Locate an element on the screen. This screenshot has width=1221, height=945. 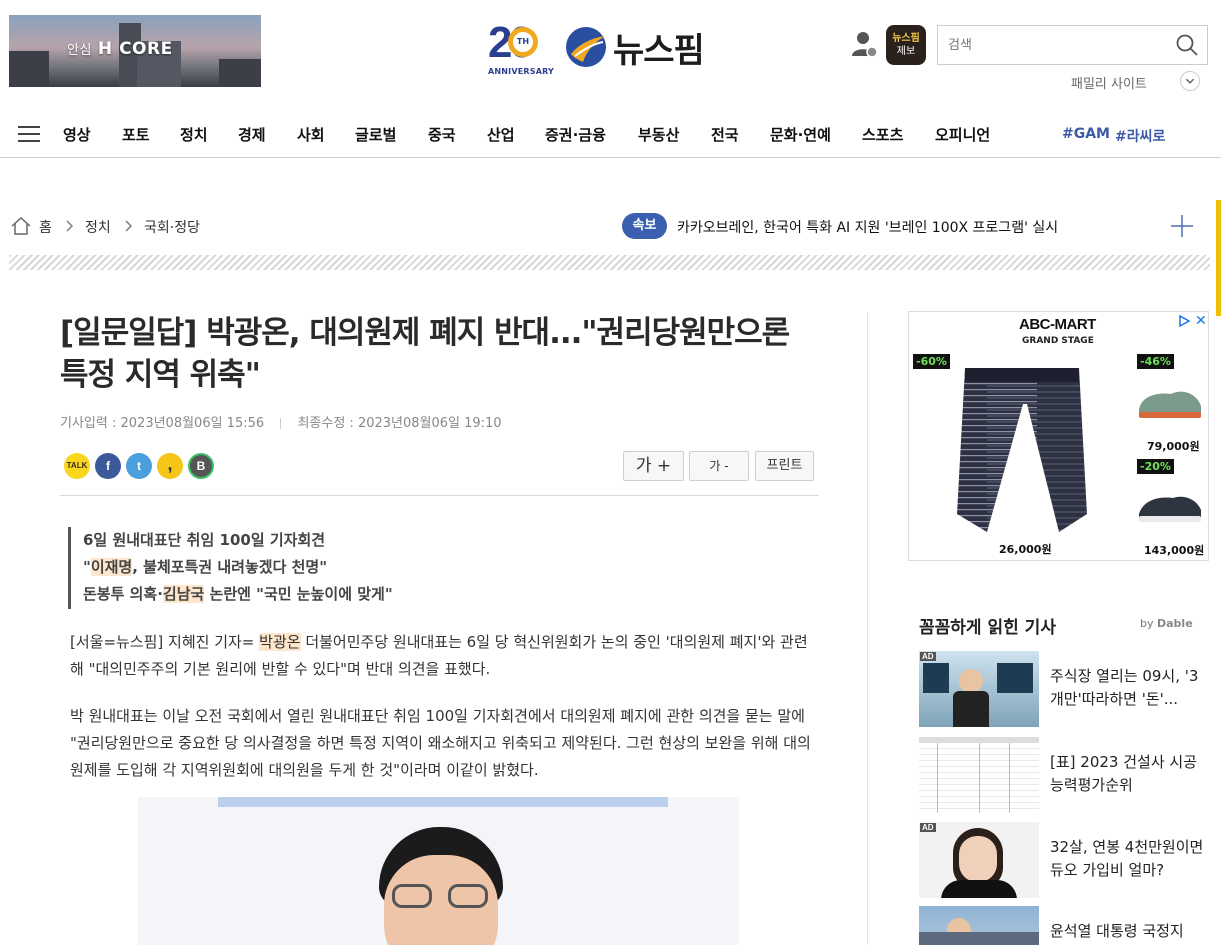
family-sites-label: 패밀리 사이트 is located at coordinates (1109, 84).